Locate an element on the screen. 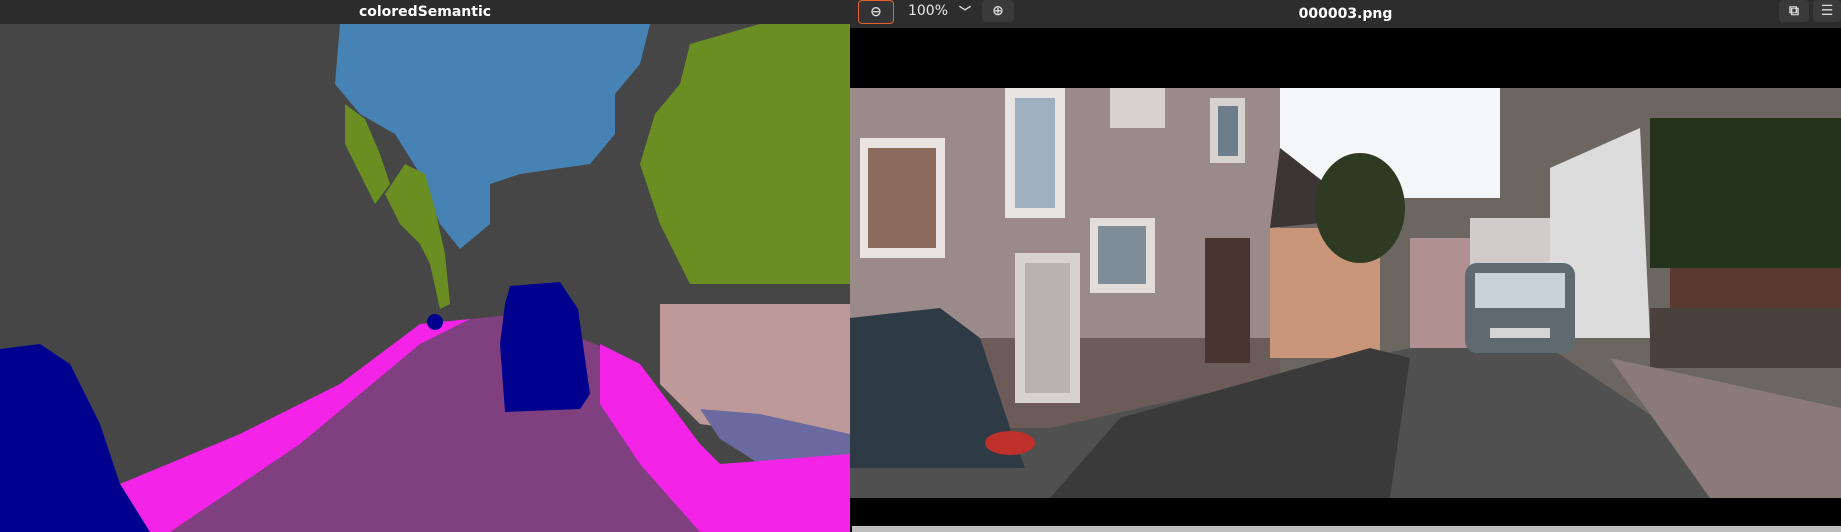 This screenshot has width=1841, height=532. photo-fence is located at coordinates (1755, 288).